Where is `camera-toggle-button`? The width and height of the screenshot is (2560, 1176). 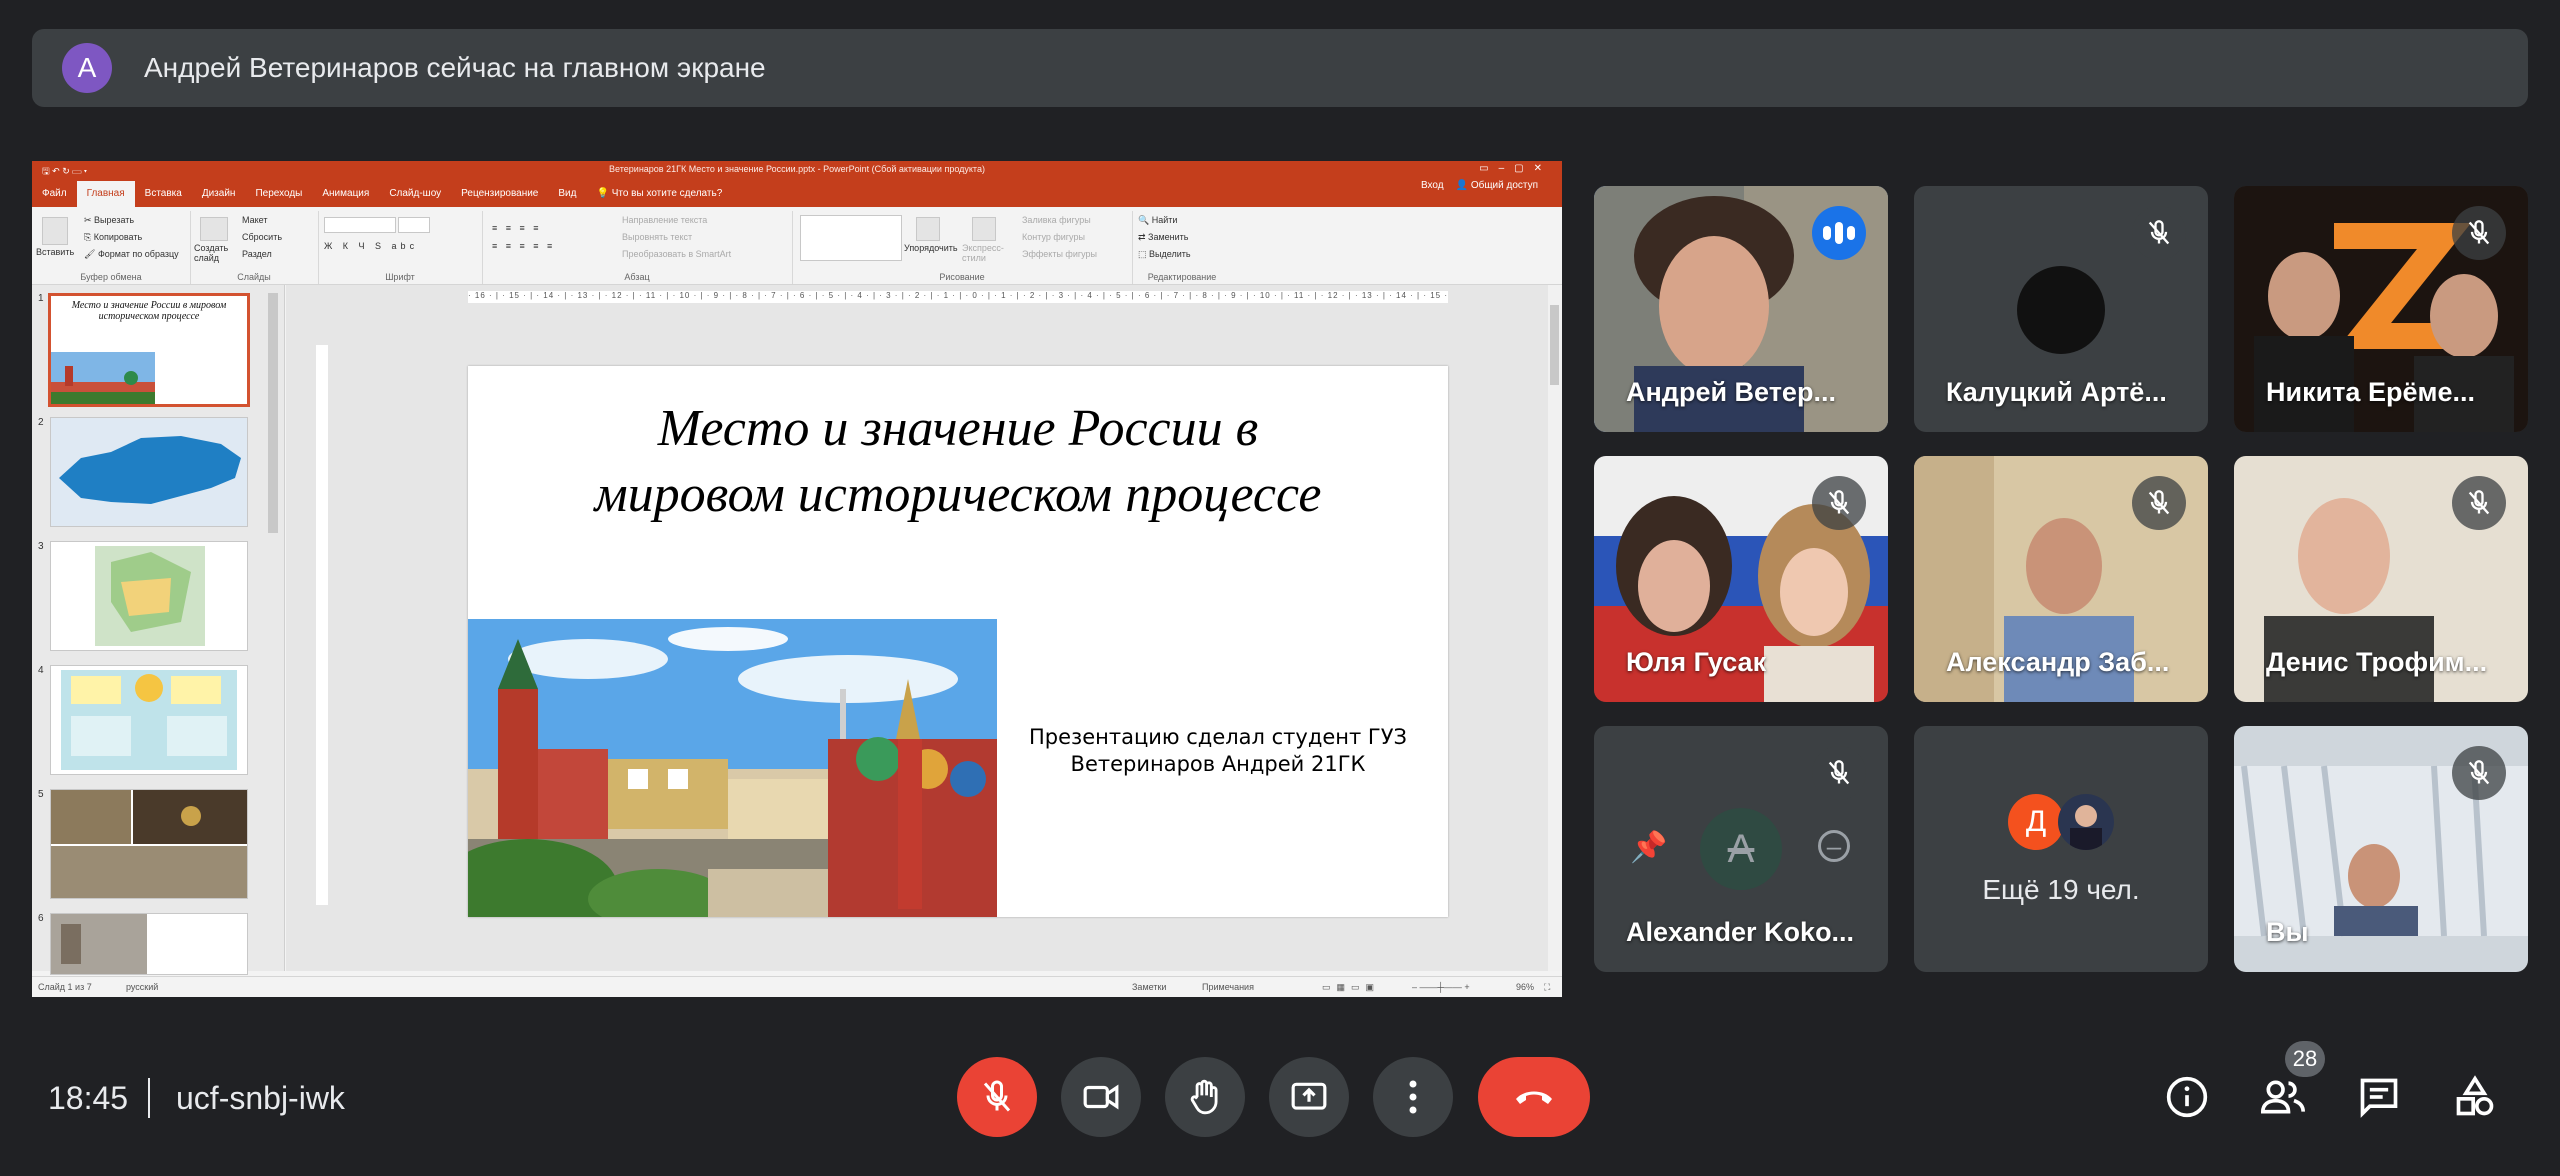 camera-toggle-button is located at coordinates (1101, 1097).